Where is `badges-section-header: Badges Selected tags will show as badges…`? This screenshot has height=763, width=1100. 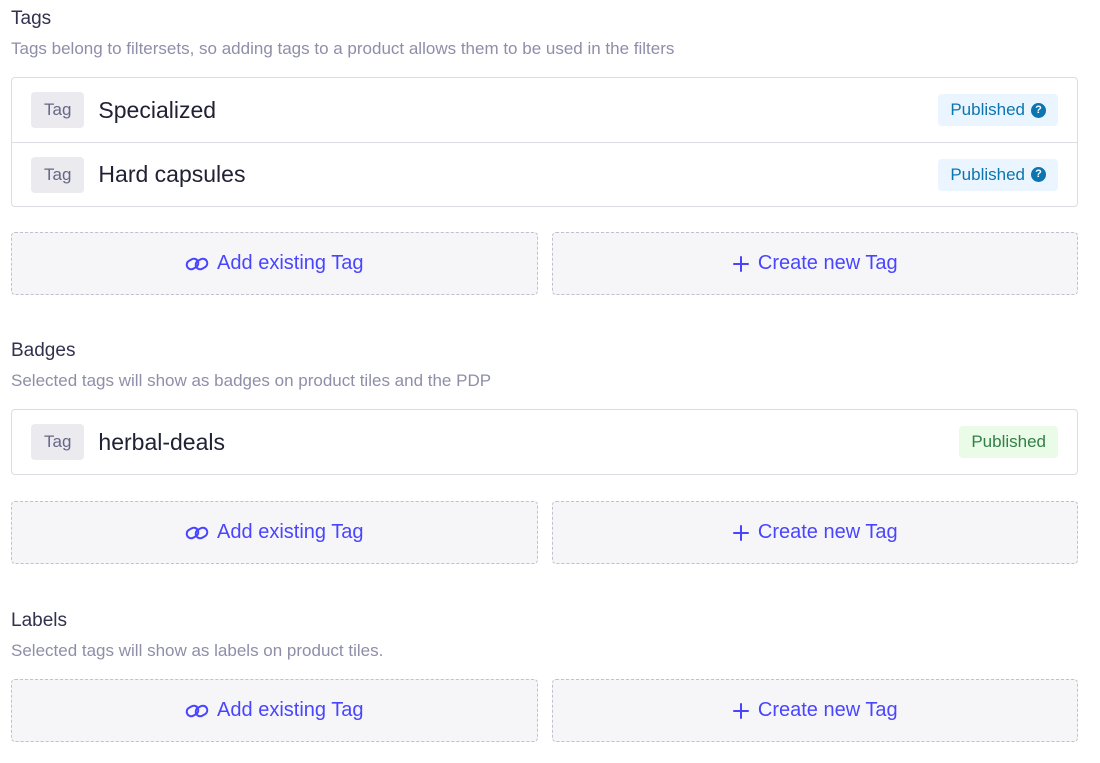 badges-section-header: Badges Selected tags will show as badges… is located at coordinates (544, 365).